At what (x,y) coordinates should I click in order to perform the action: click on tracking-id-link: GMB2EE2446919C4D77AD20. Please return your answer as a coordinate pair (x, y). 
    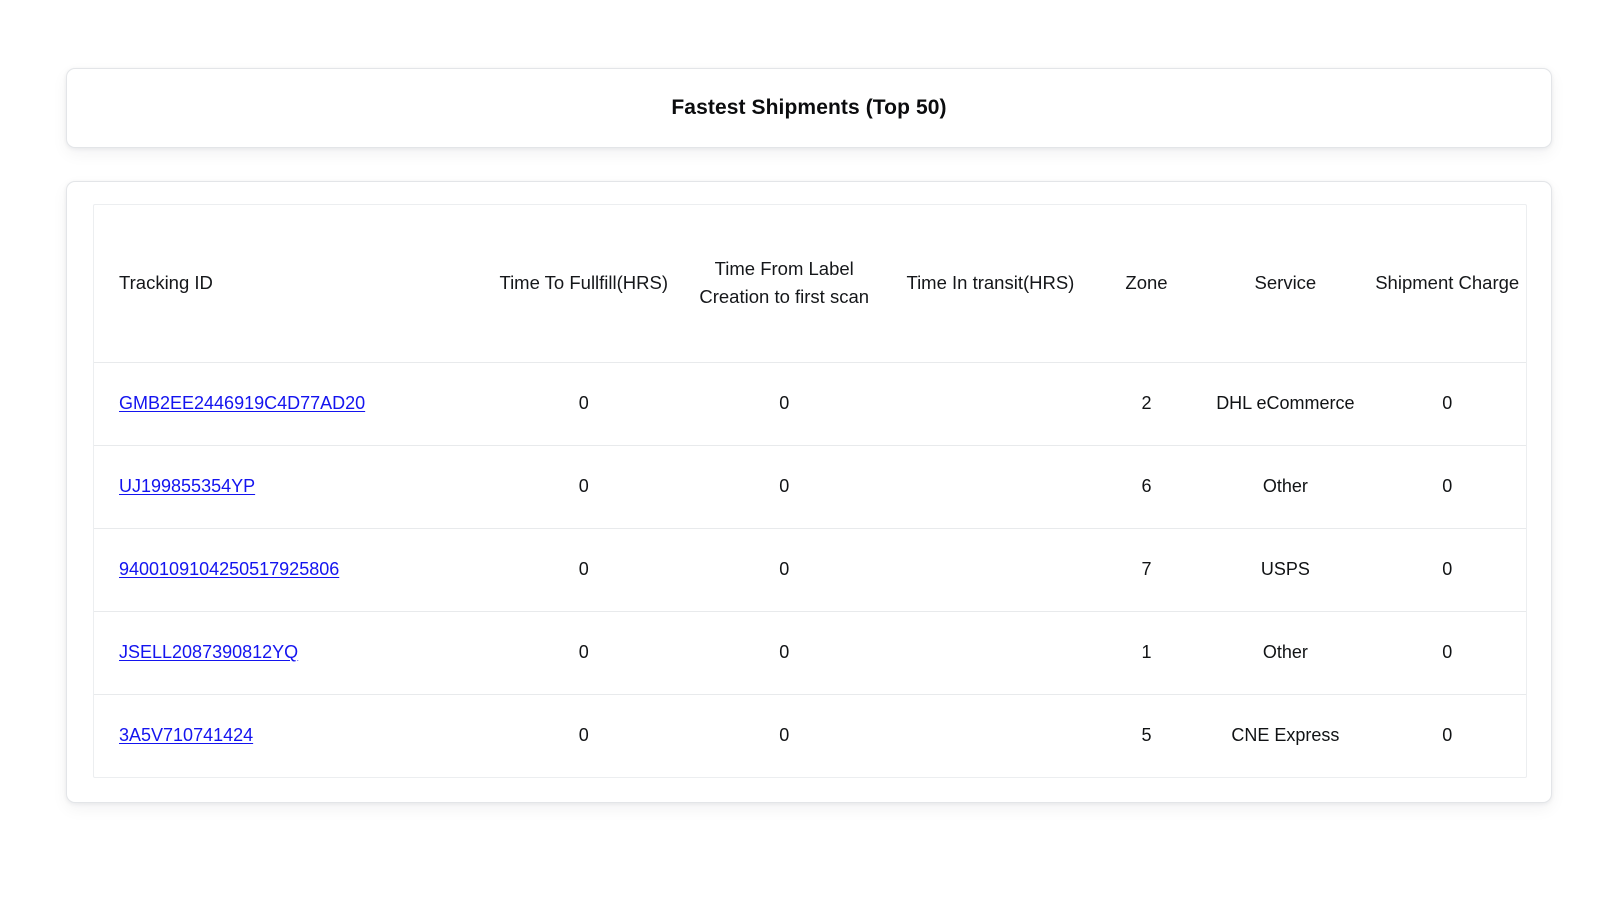
    Looking at the image, I should click on (242, 403).